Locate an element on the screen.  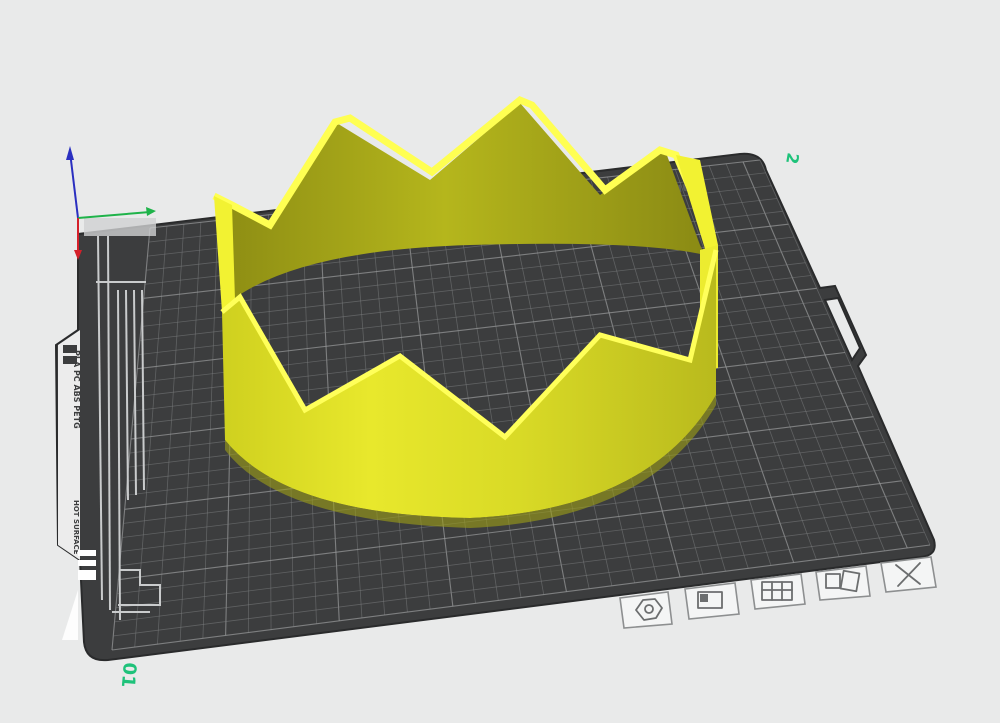
x-axis is located at coordinates (114, 215).